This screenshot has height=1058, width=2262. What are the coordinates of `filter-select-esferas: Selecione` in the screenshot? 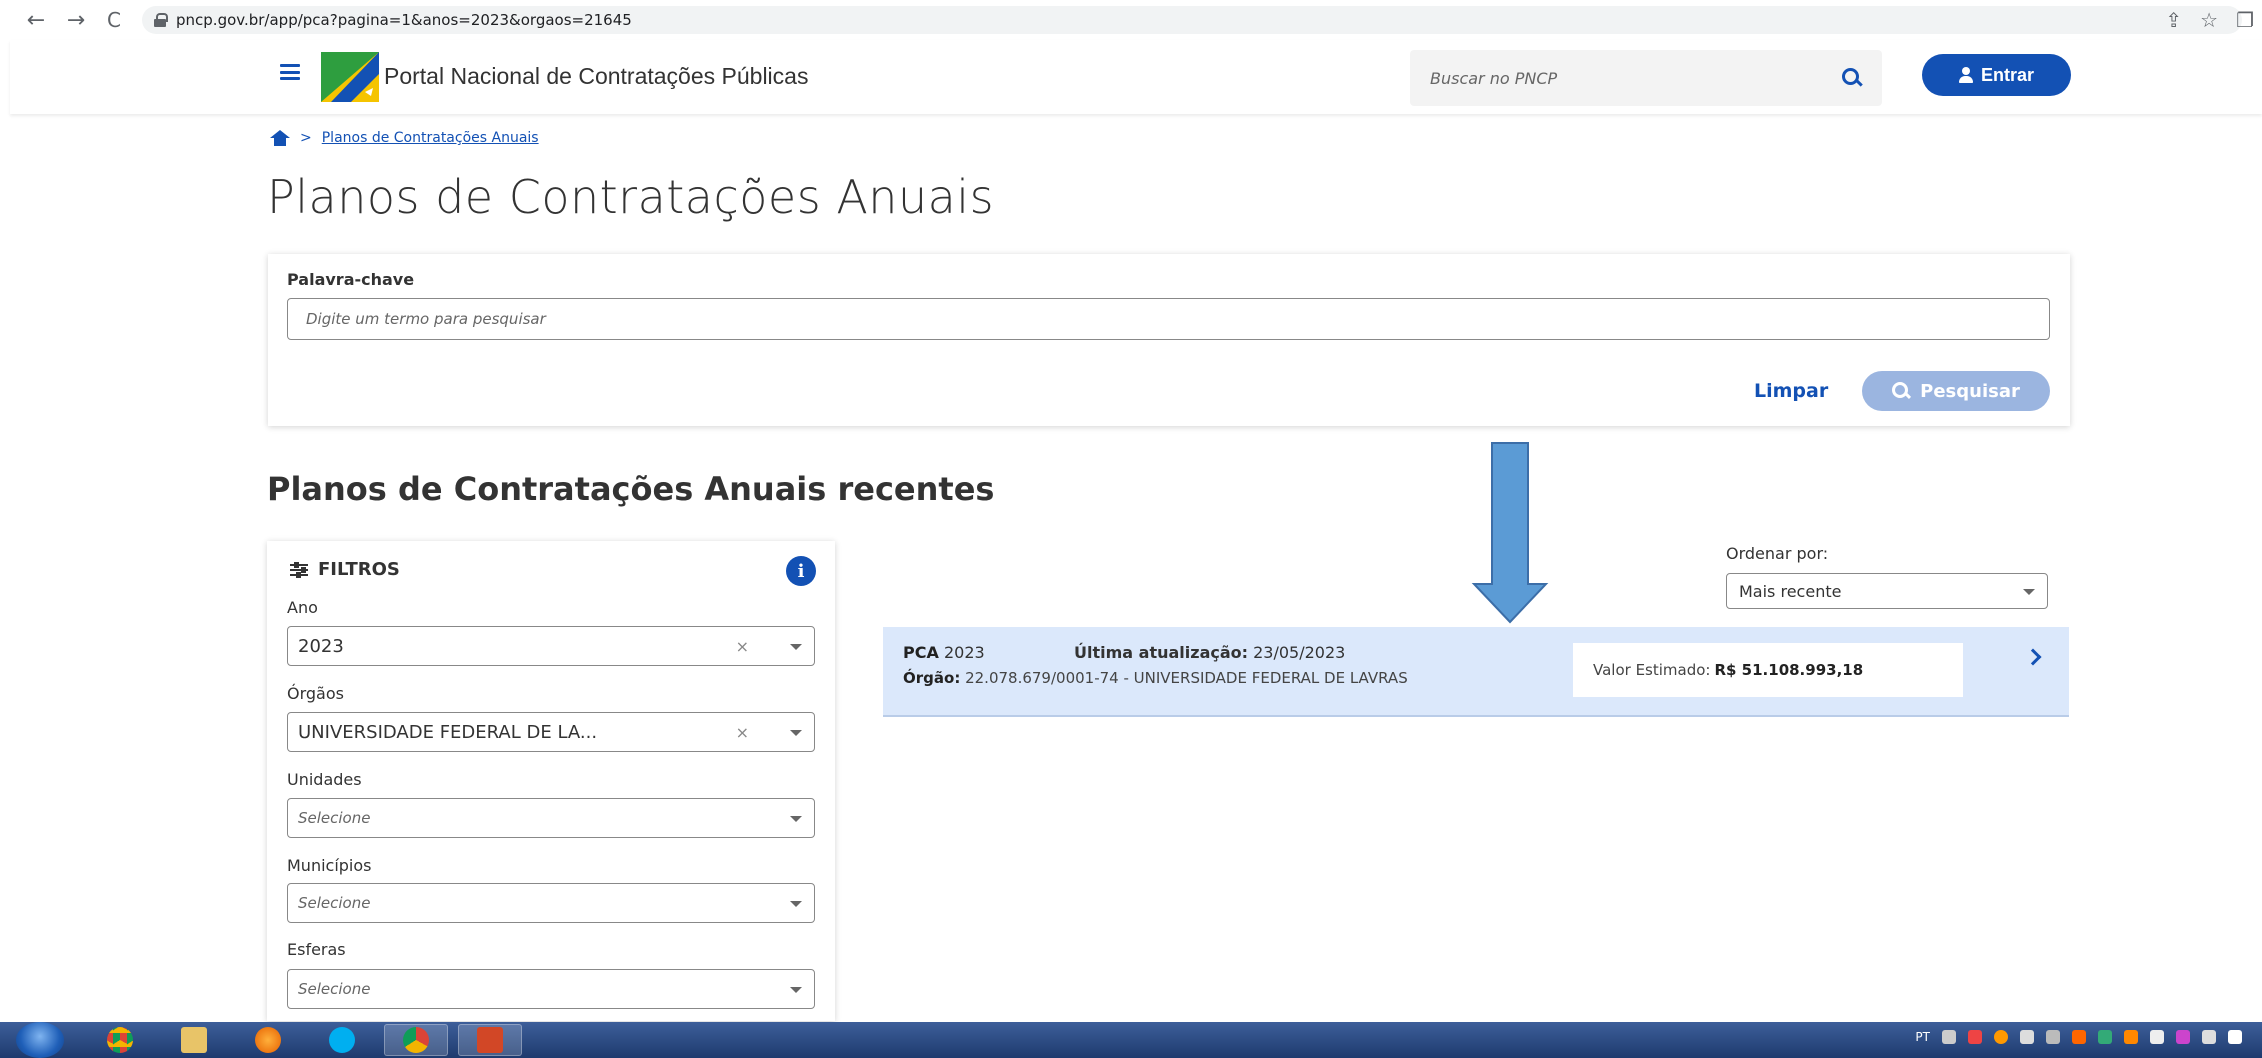 It's located at (551, 989).